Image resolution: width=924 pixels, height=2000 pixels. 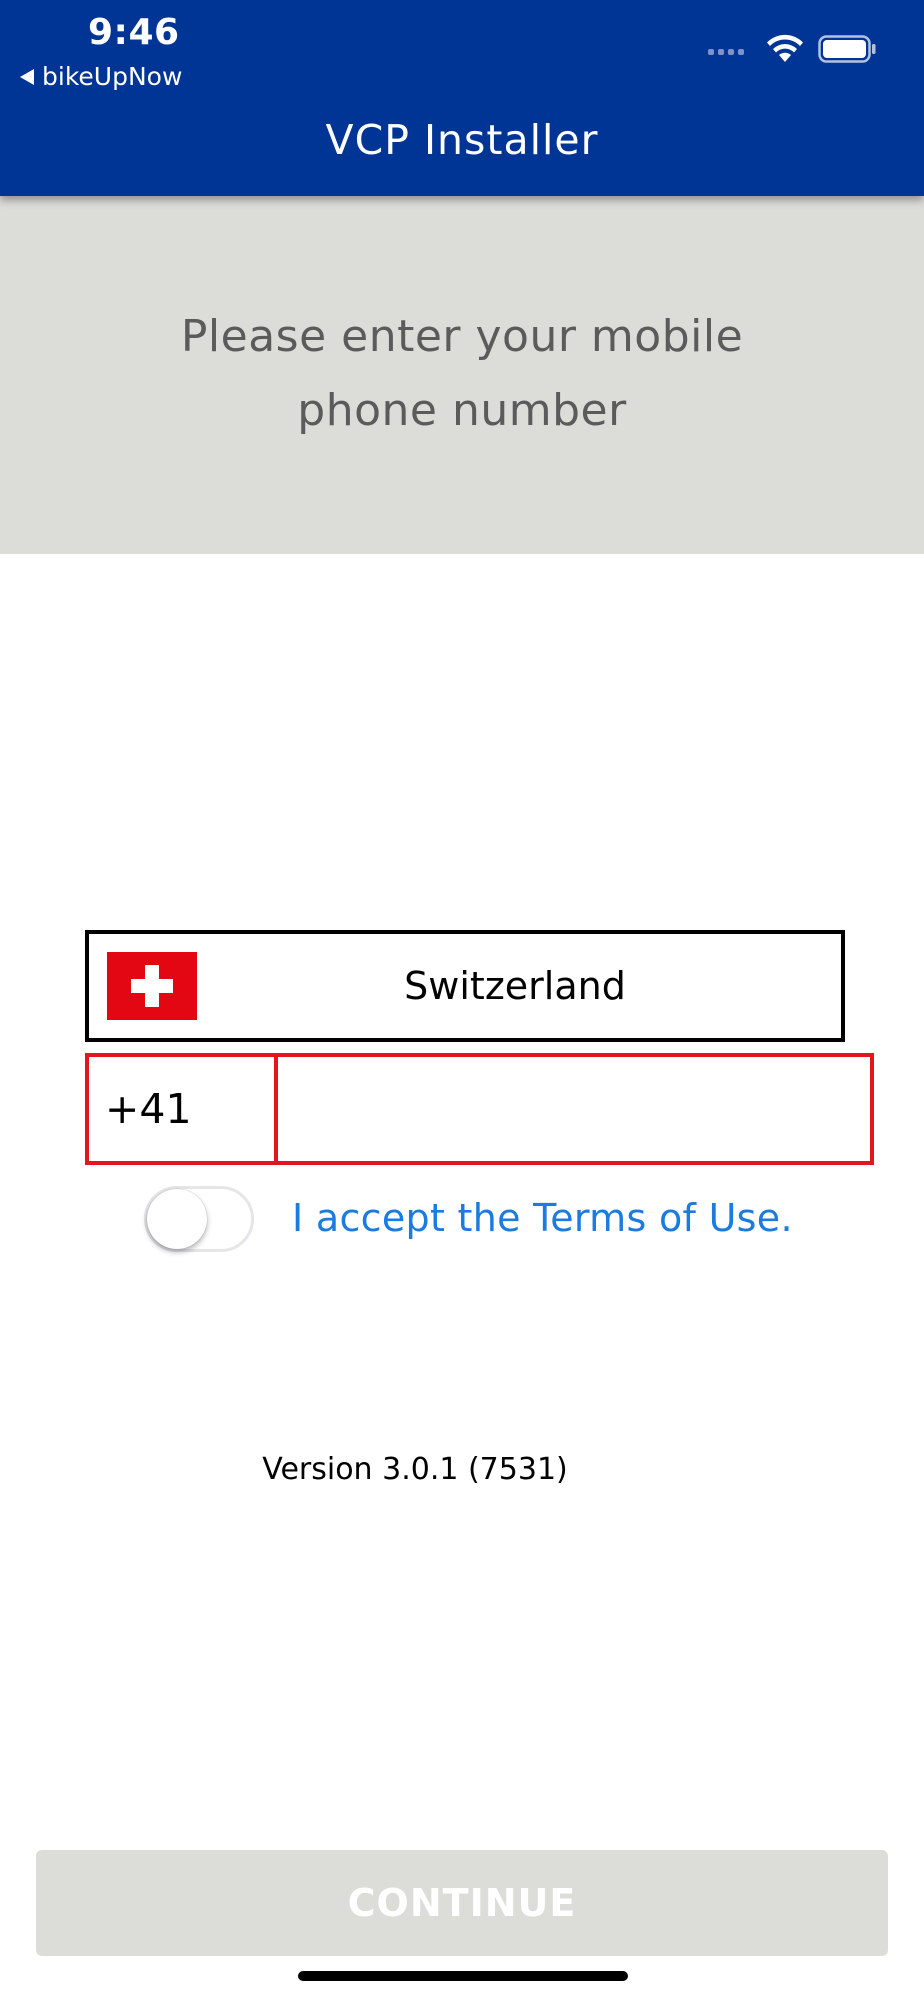 What do you see at coordinates (27, 76) in the screenshot?
I see `back-arrow-icon` at bounding box center [27, 76].